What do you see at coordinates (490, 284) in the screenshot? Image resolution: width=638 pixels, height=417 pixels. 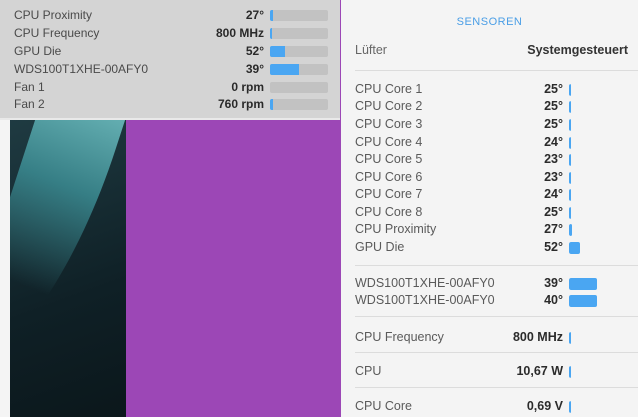 I see `sensor-row-disk-1: WDS100T1XHE-00AFY0 39°` at bounding box center [490, 284].